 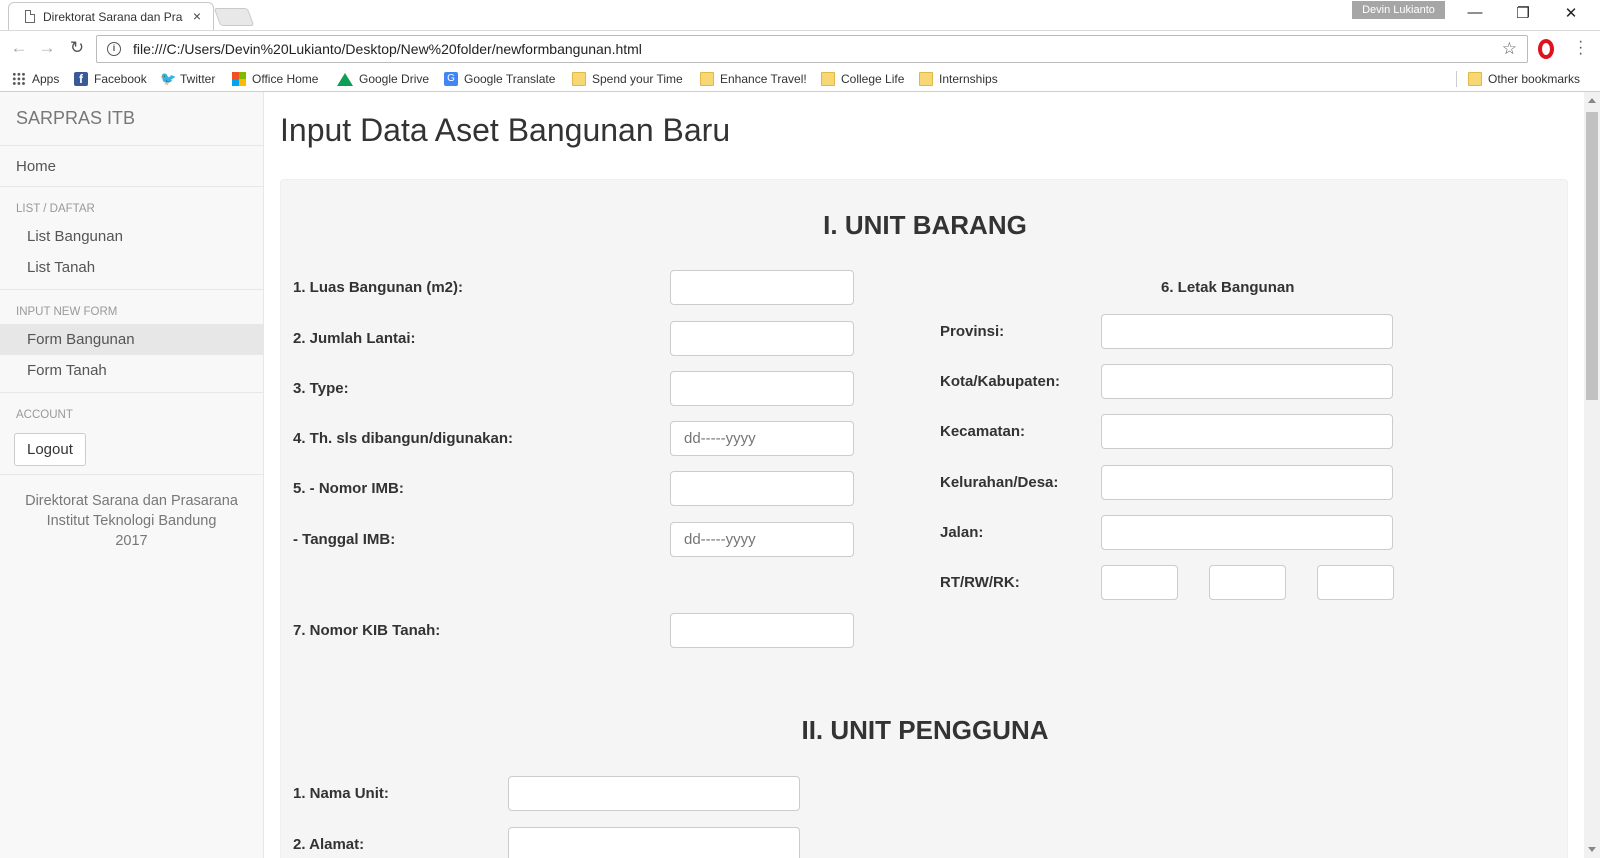 I want to click on logout-button: Logout, so click(x=50, y=449).